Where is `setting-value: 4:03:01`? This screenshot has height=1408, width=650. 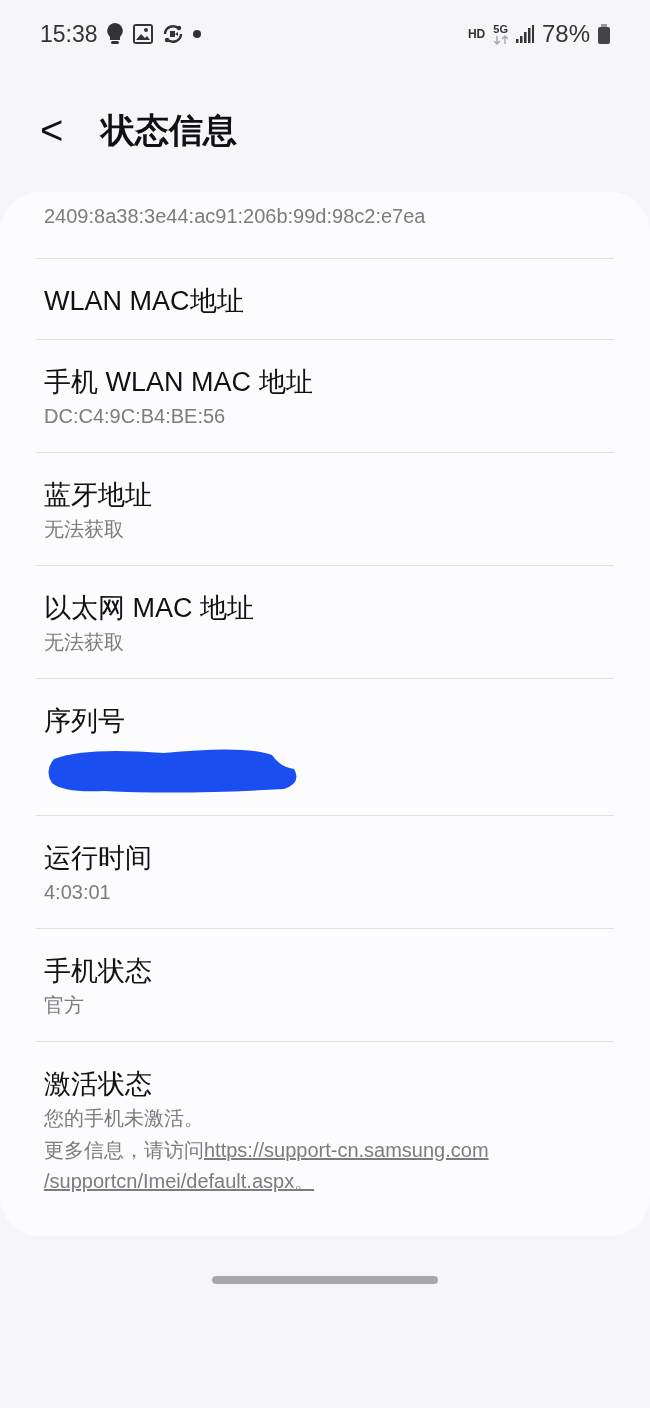
setting-value: 4:03:01 is located at coordinates (77, 892).